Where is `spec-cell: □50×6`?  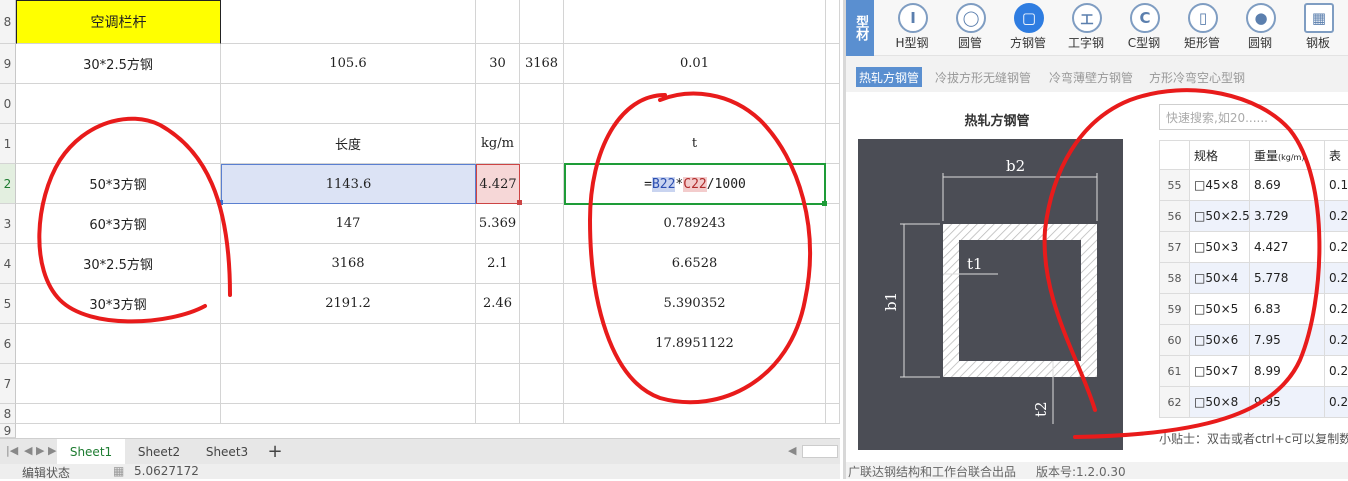
spec-cell: □50×6 is located at coordinates (1220, 340).